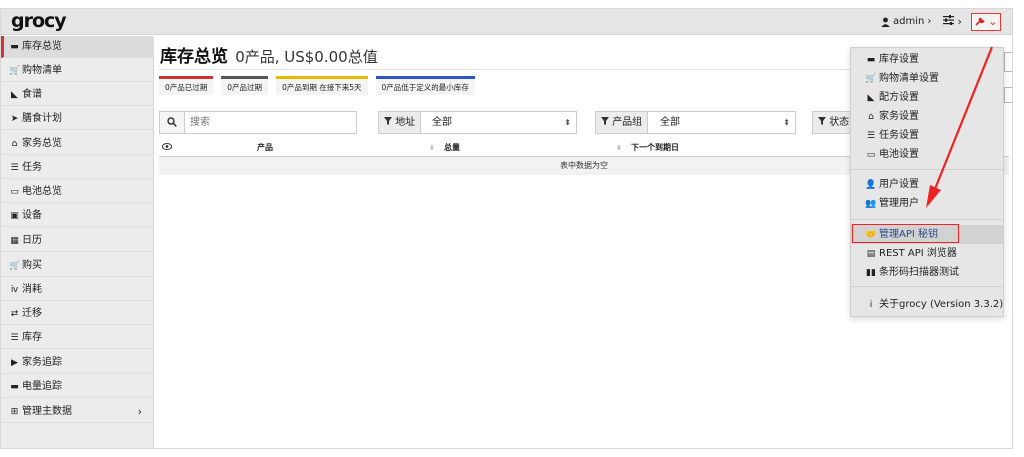  What do you see at coordinates (77, 47) in the screenshot?
I see `sidebar-item-0: ▬ 库存总览` at bounding box center [77, 47].